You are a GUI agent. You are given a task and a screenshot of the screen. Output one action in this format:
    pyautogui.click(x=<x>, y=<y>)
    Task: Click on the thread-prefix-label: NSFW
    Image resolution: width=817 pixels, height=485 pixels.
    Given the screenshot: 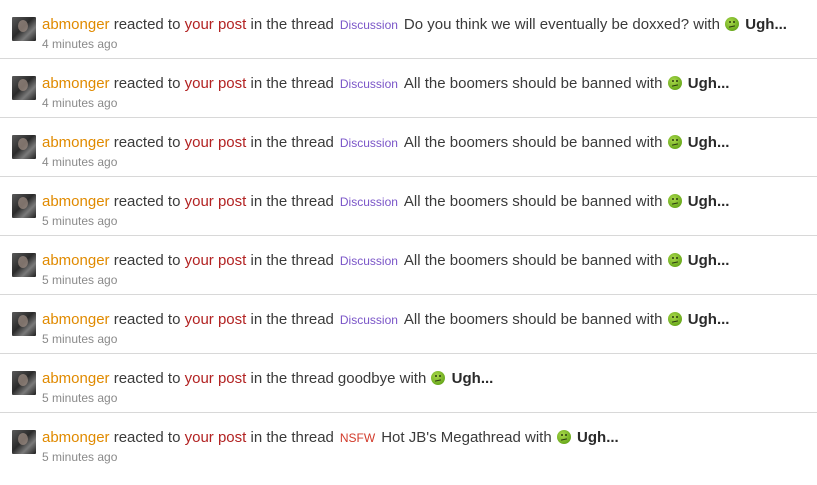 What is the action you would take?
    pyautogui.click(x=357, y=438)
    